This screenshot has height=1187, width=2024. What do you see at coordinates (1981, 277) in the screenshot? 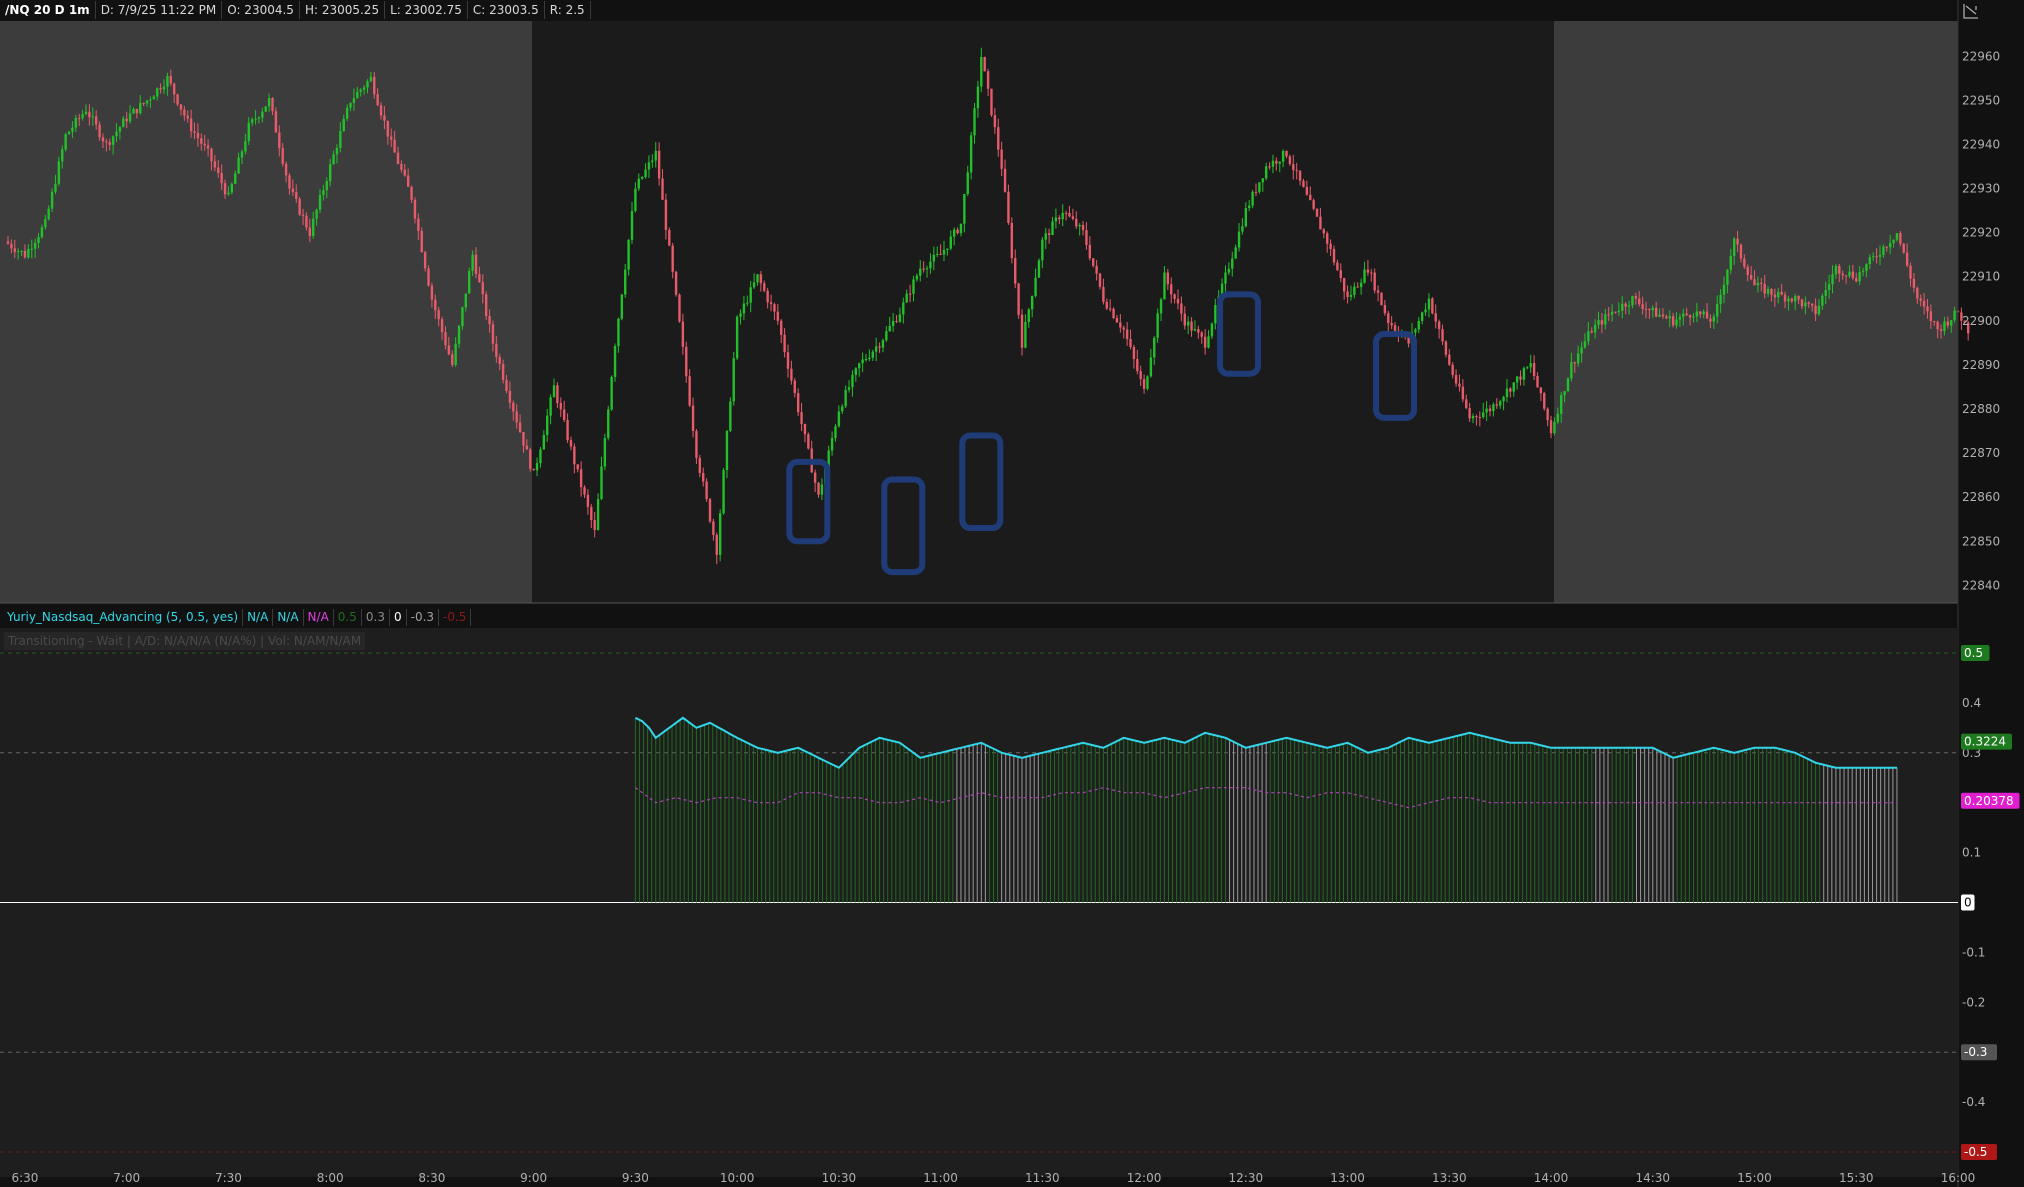
I see `price-tick-label: 22910` at bounding box center [1981, 277].